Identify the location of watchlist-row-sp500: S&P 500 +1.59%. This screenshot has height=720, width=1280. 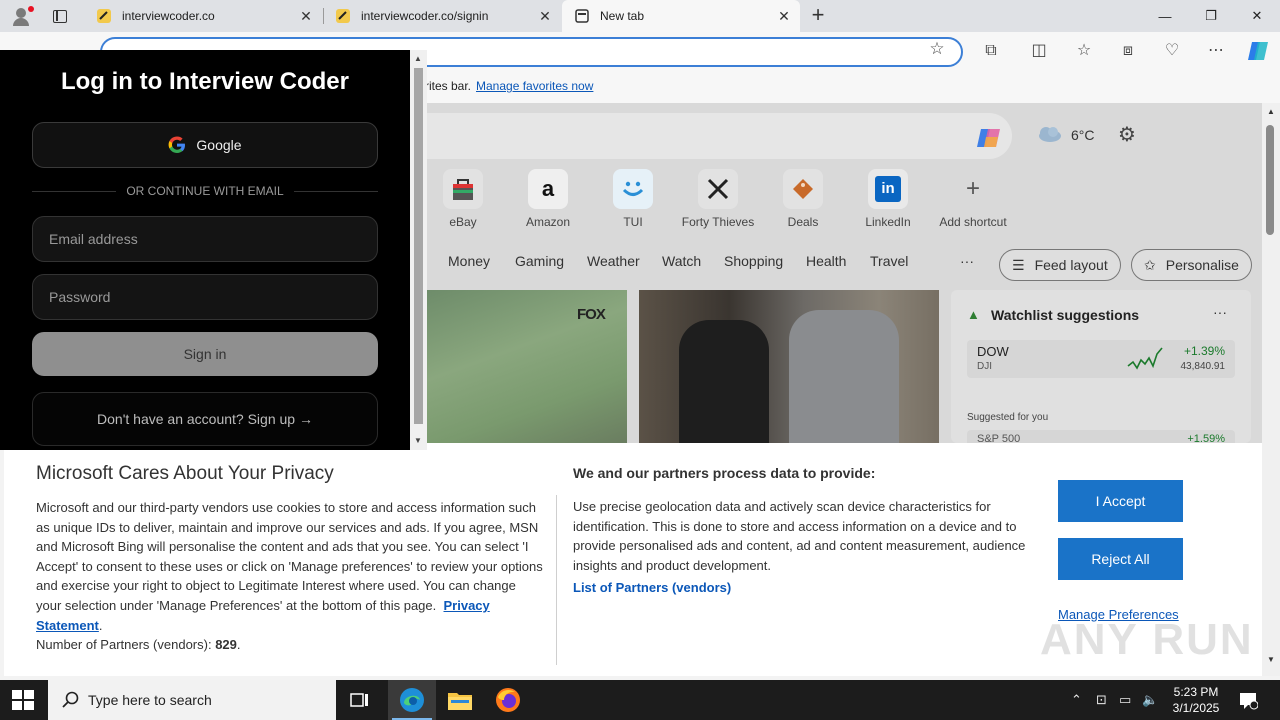
(1101, 436).